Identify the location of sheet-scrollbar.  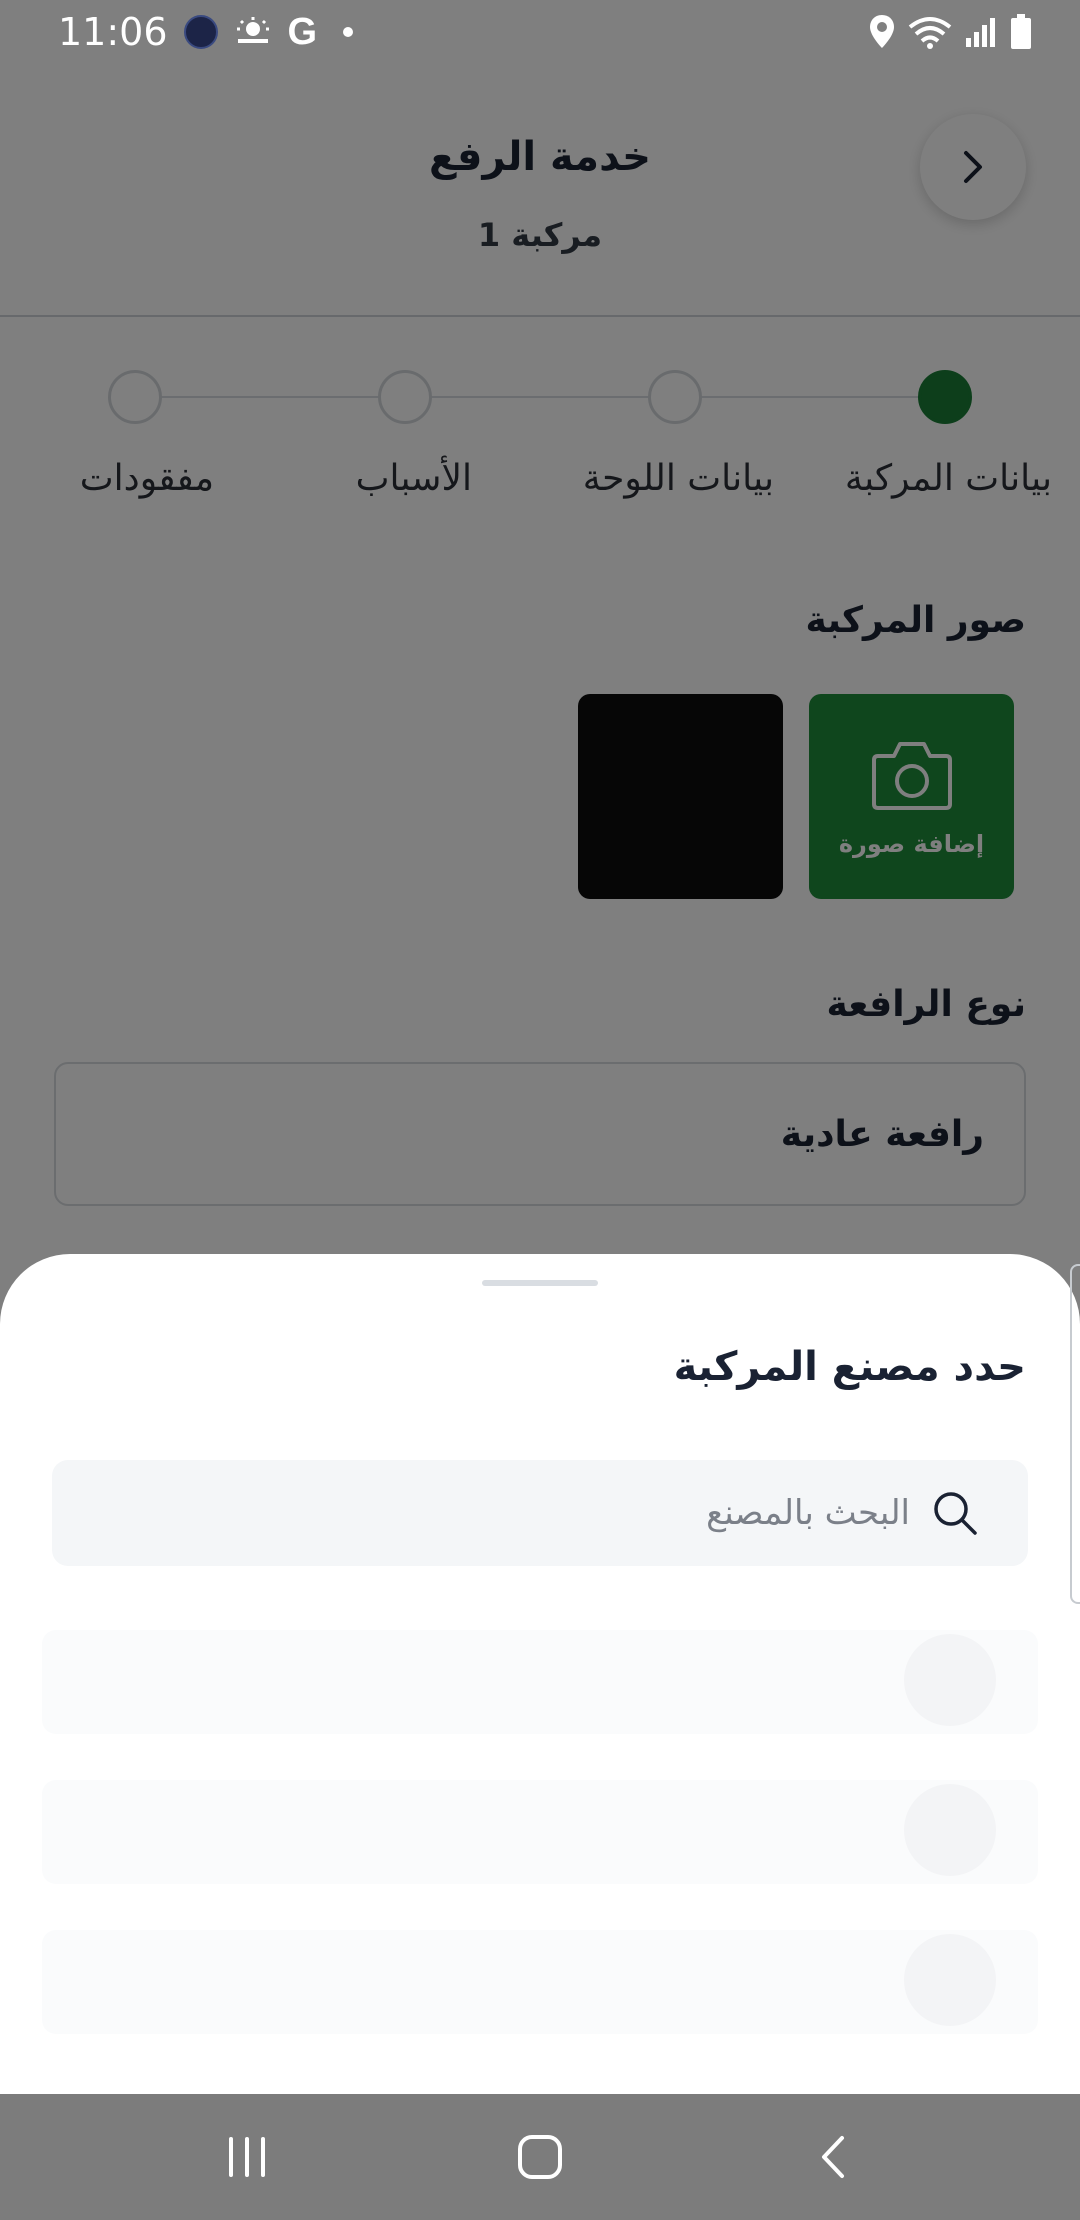
(1075, 1434).